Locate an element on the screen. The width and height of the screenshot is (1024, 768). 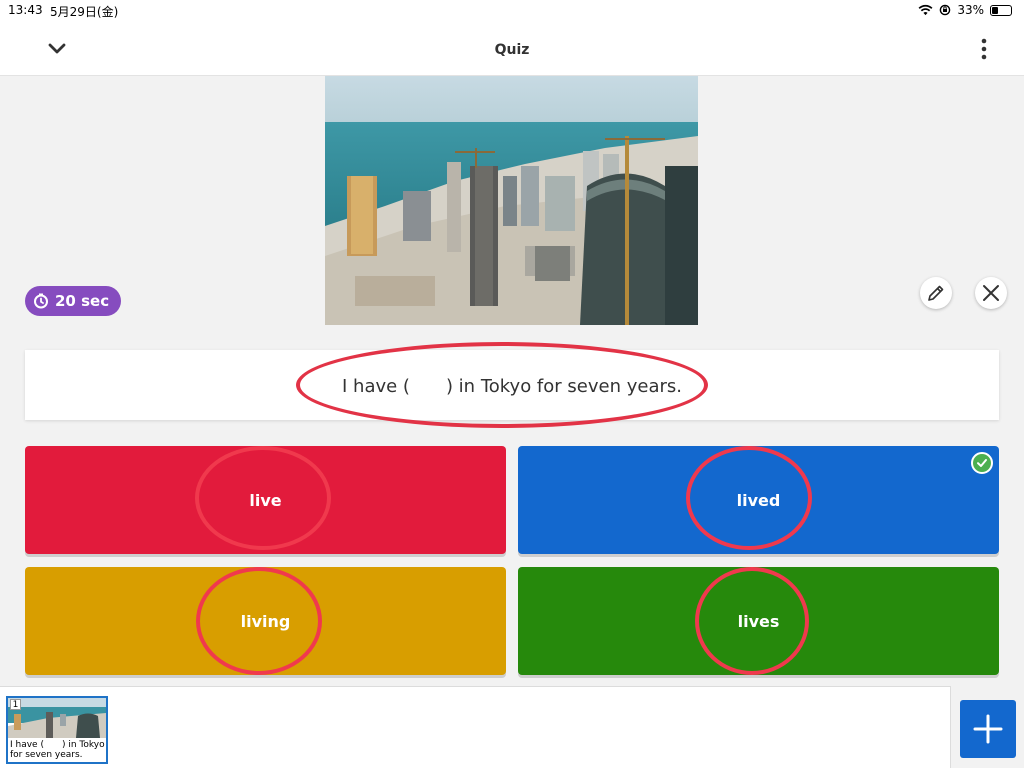
status-bar: 13:43 5月29日(金) 33% is located at coordinates (512, 11).